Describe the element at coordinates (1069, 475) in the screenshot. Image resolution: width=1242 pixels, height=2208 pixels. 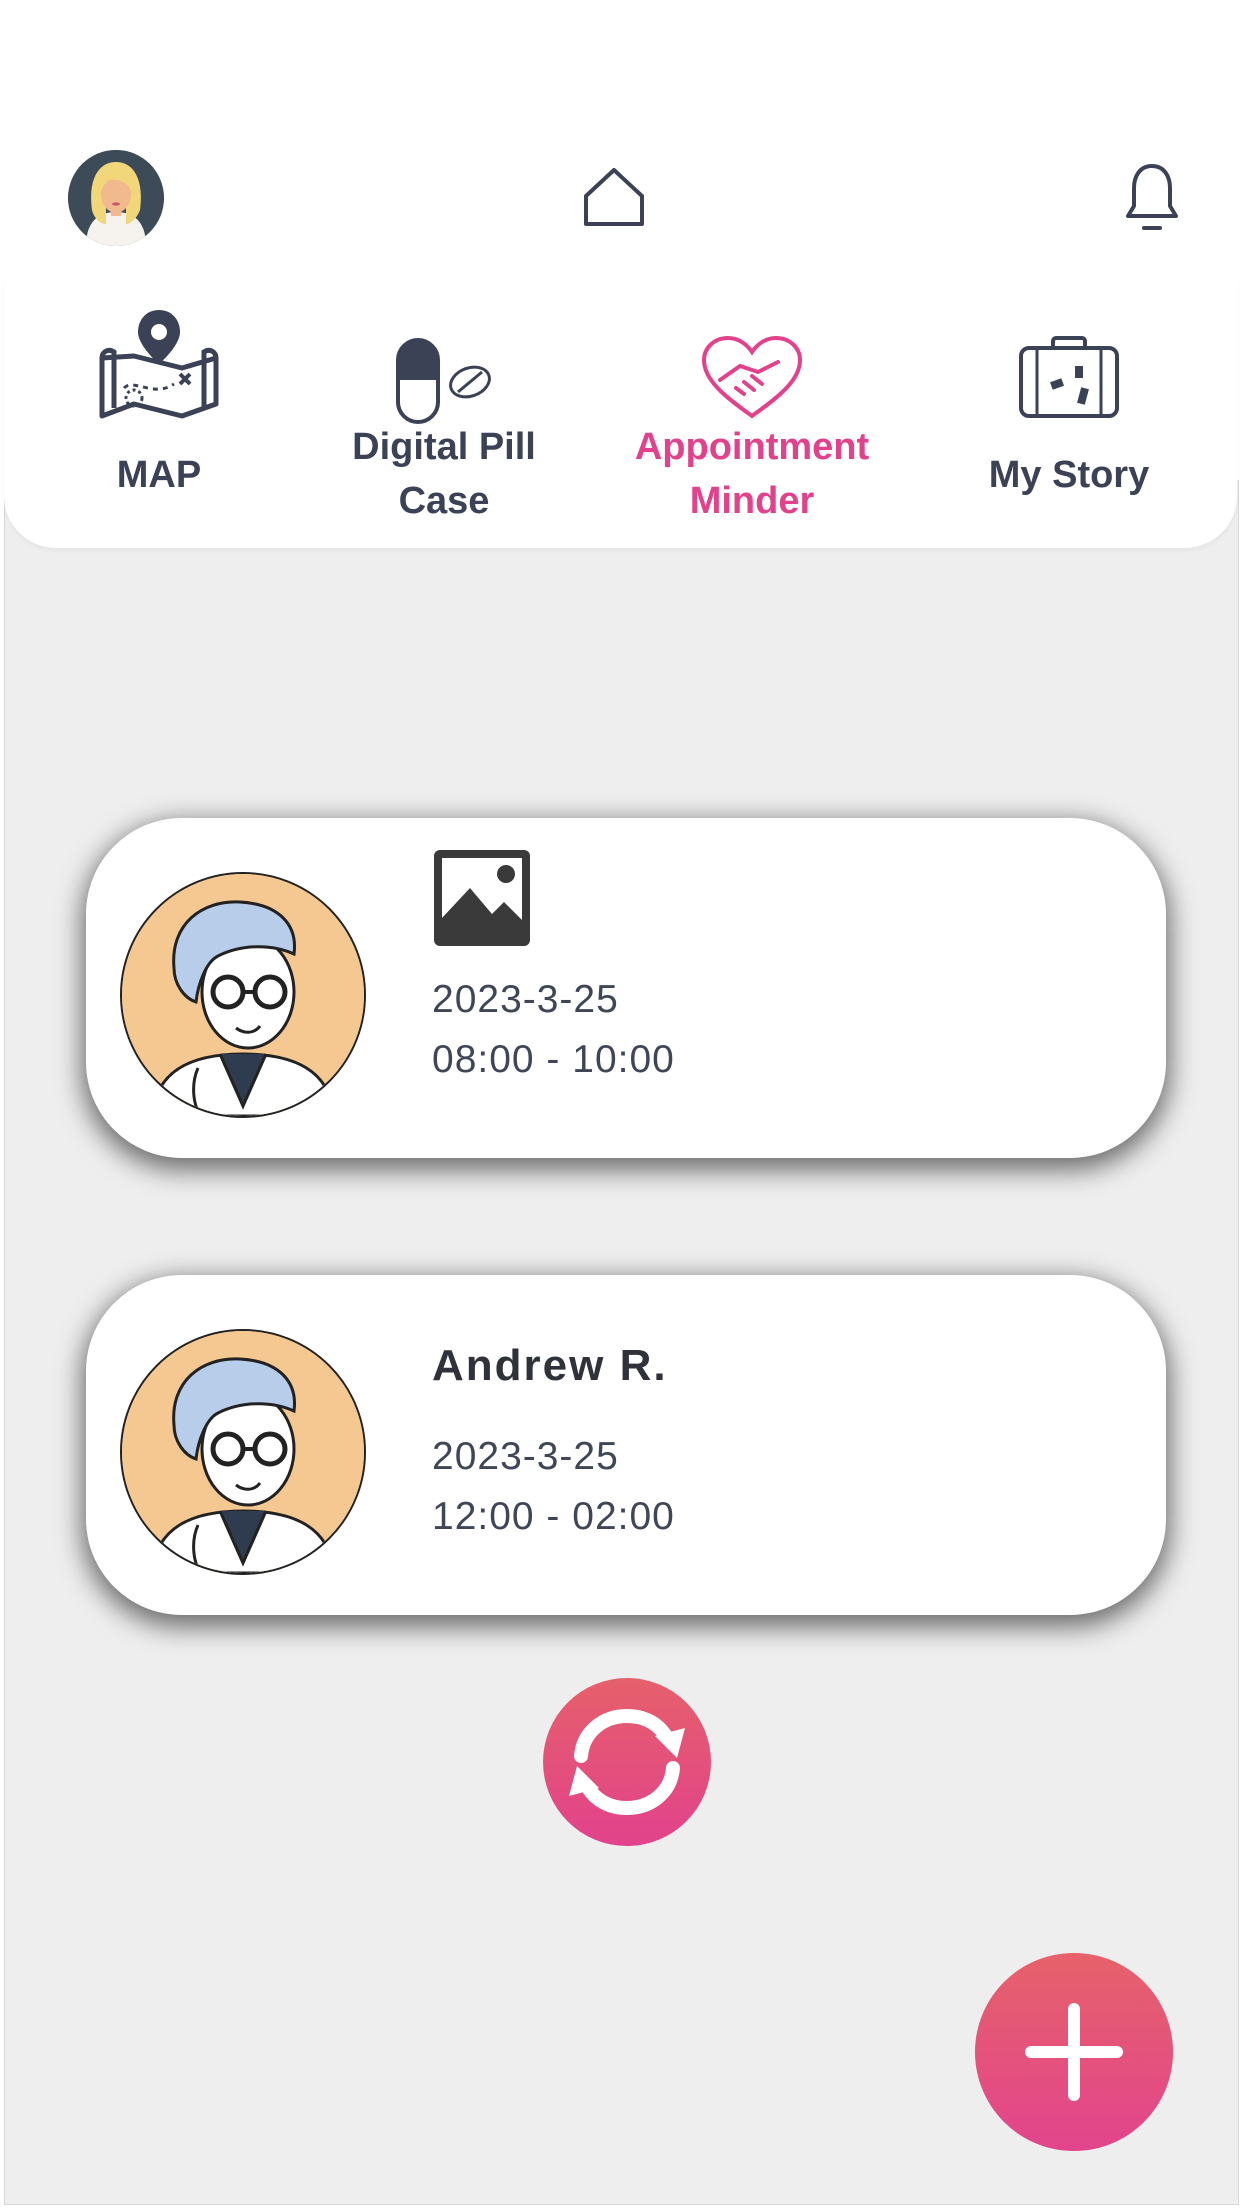
I see `tab-my-story-label: My Story` at that location.